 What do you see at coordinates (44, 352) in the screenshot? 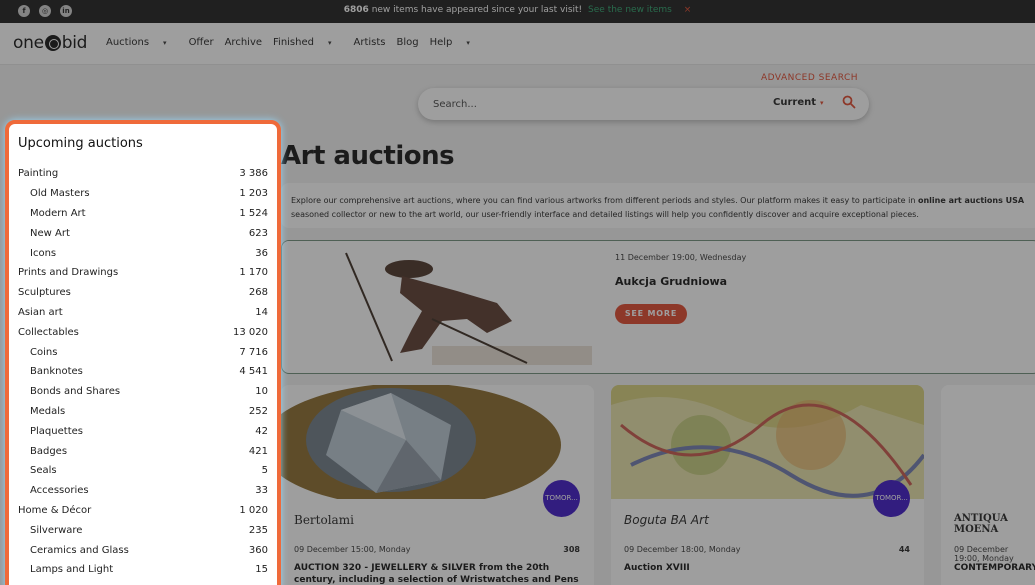
I see `category-label: Coins` at bounding box center [44, 352].